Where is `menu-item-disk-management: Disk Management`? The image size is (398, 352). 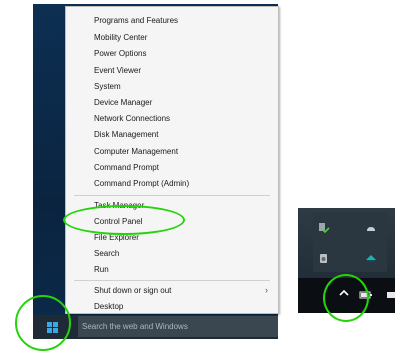
menu-item-disk-management: Disk Management is located at coordinates (126, 135).